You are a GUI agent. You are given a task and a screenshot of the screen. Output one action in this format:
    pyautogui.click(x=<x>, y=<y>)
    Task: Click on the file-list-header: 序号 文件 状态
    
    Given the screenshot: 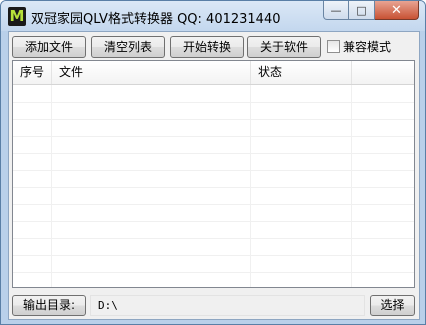 What is the action you would take?
    pyautogui.click(x=213, y=73)
    